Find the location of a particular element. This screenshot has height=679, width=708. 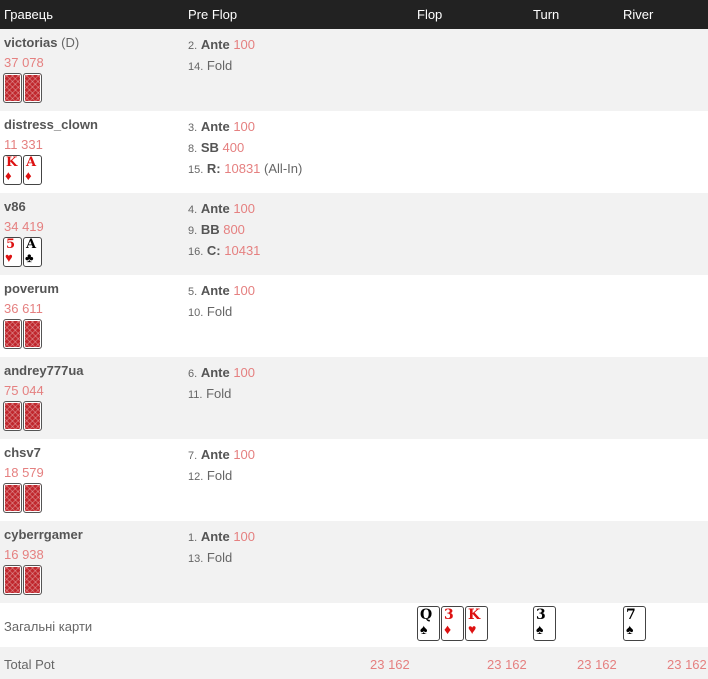

pot-river: 23 162 is located at coordinates (687, 664).